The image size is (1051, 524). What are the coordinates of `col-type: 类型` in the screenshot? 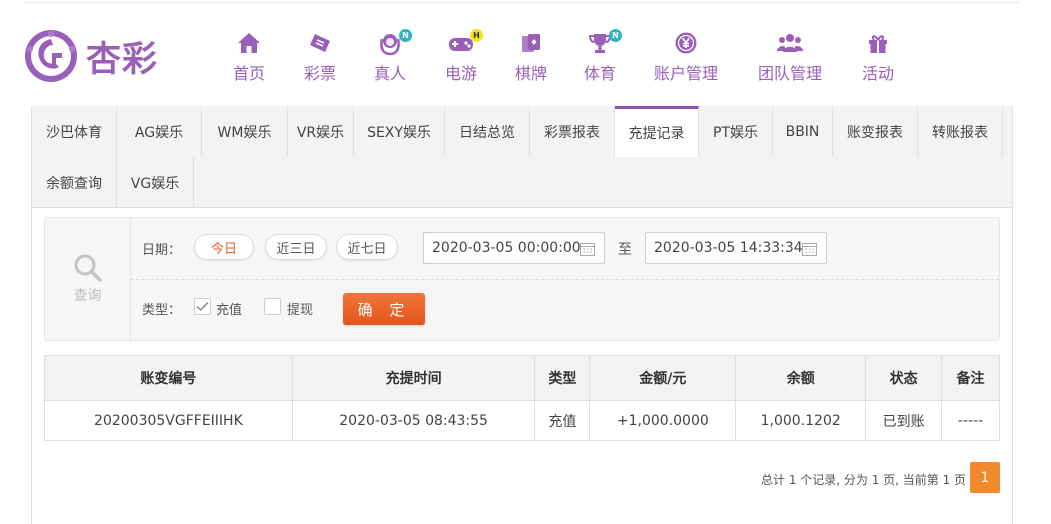 It's located at (562, 378).